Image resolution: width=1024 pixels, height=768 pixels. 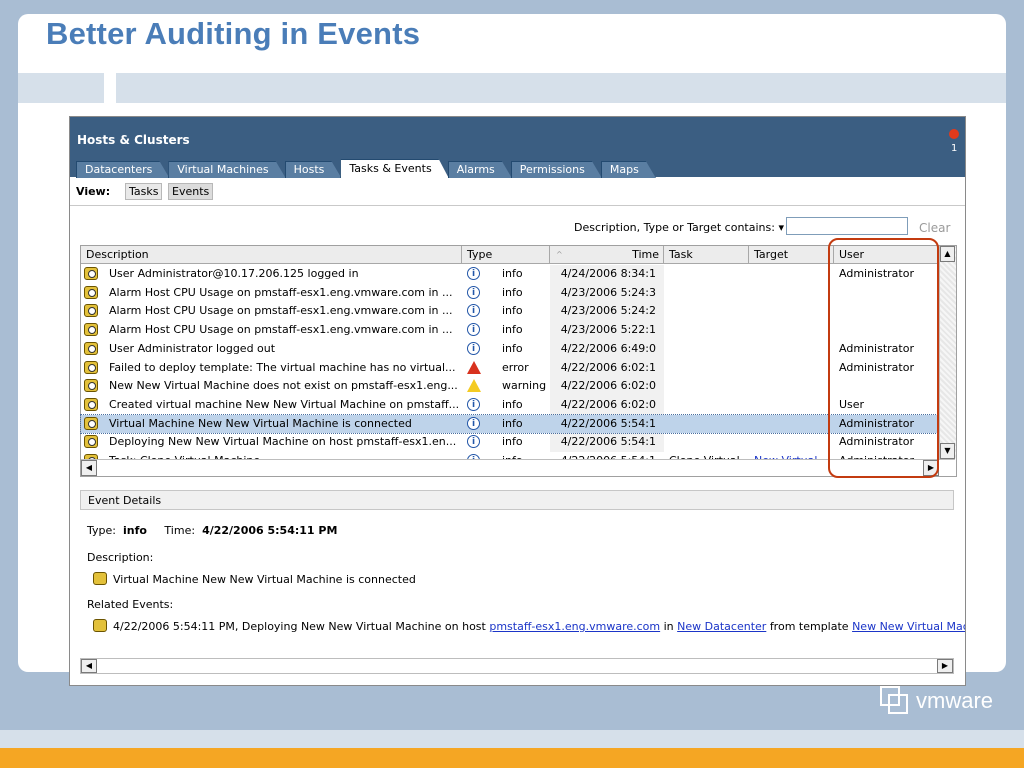 I want to click on cell-time: 4/22/2006 5:54:1, so click(x=608, y=442).